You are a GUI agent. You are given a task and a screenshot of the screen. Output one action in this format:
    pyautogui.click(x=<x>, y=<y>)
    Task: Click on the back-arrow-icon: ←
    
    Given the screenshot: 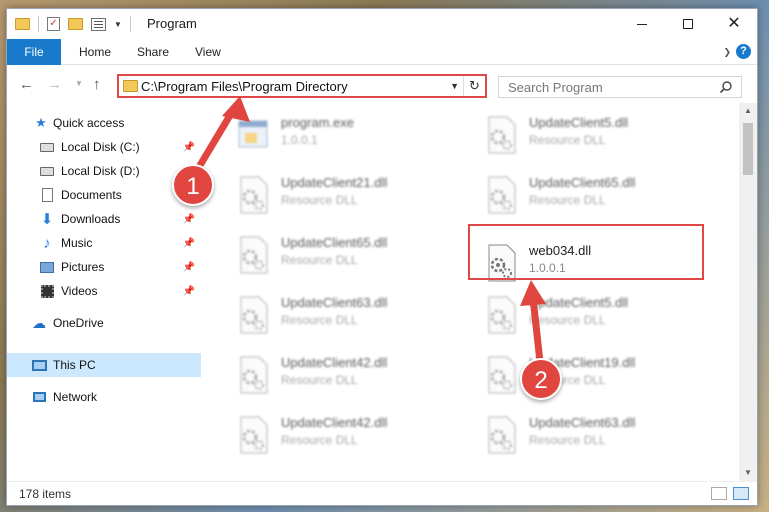 What is the action you would take?
    pyautogui.click(x=26, y=84)
    